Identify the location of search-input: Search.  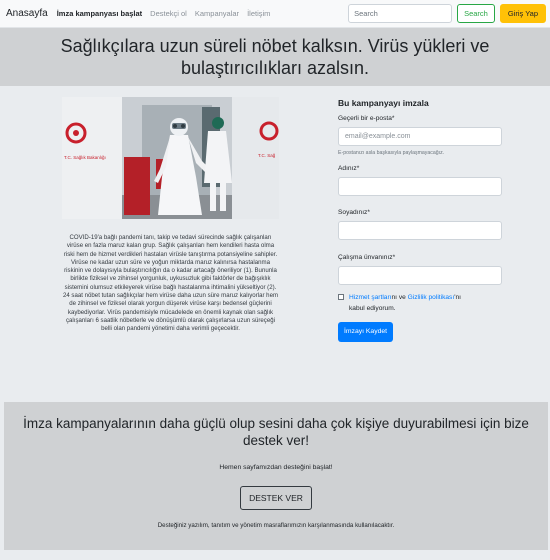
(400, 13).